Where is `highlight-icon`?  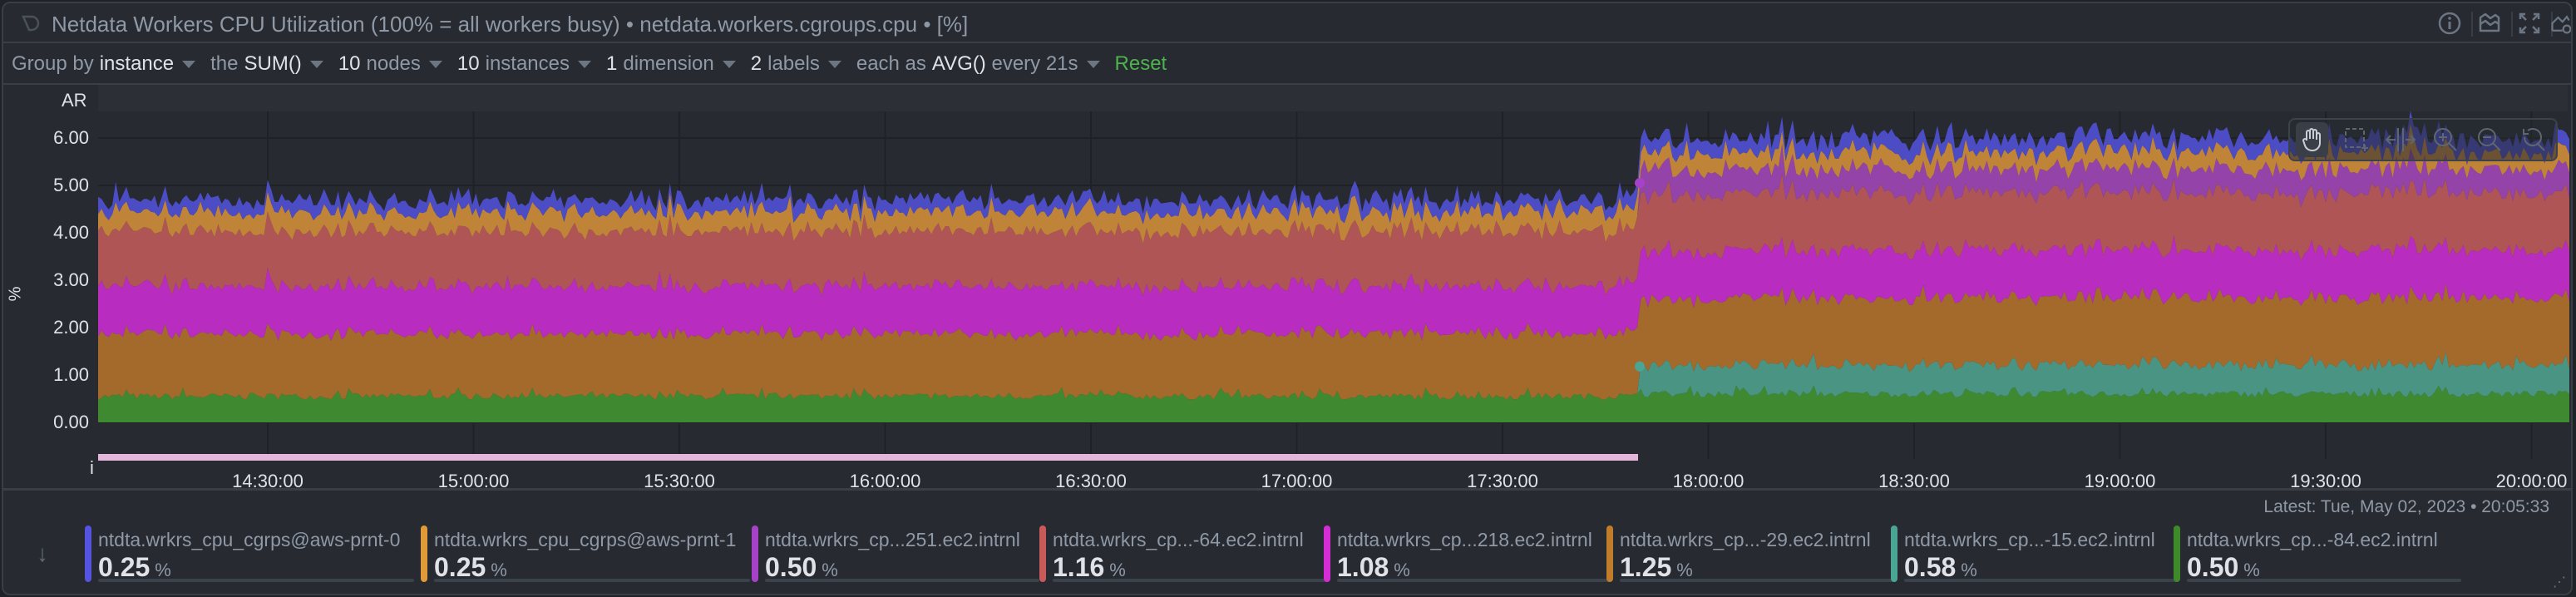 highlight-icon is located at coordinates (2401, 139).